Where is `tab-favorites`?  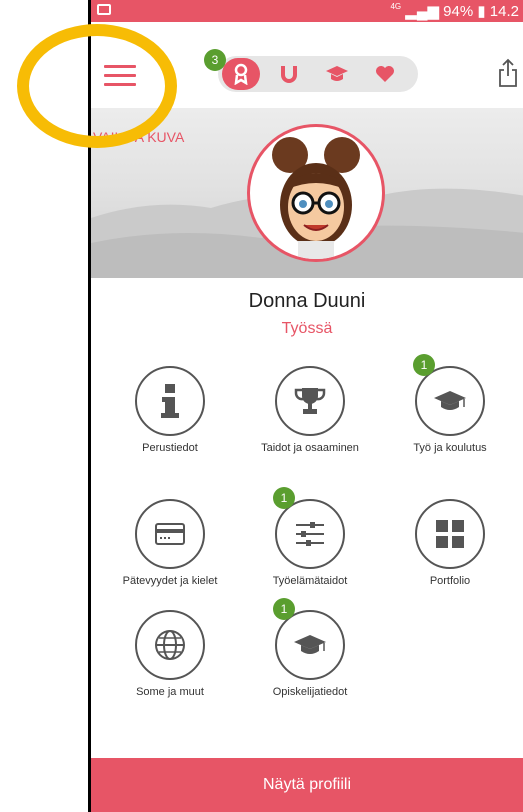 tab-favorites is located at coordinates (385, 74).